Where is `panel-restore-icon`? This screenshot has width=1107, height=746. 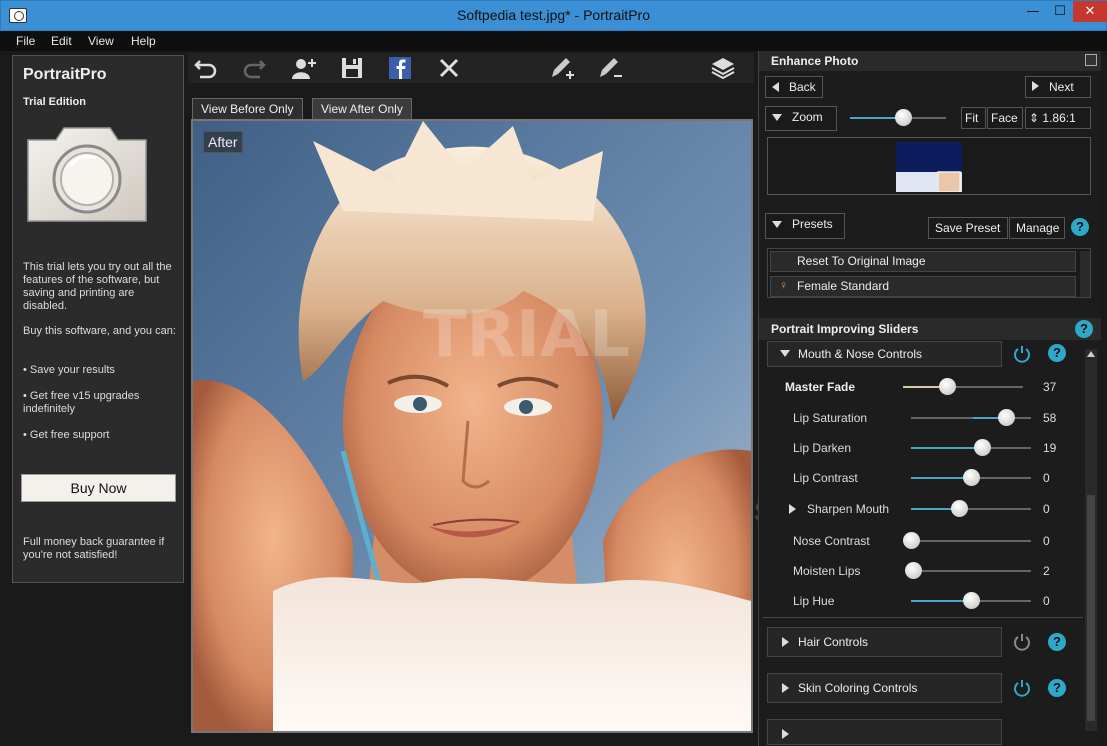 panel-restore-icon is located at coordinates (1091, 60).